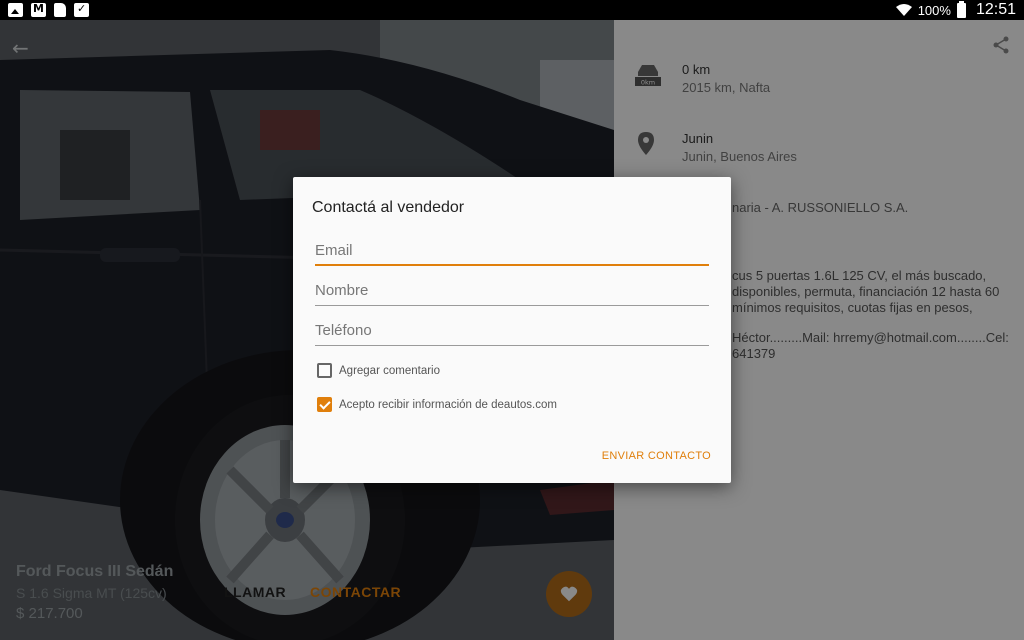  I want to click on add-comment-label: Agregar comentario, so click(389, 370).